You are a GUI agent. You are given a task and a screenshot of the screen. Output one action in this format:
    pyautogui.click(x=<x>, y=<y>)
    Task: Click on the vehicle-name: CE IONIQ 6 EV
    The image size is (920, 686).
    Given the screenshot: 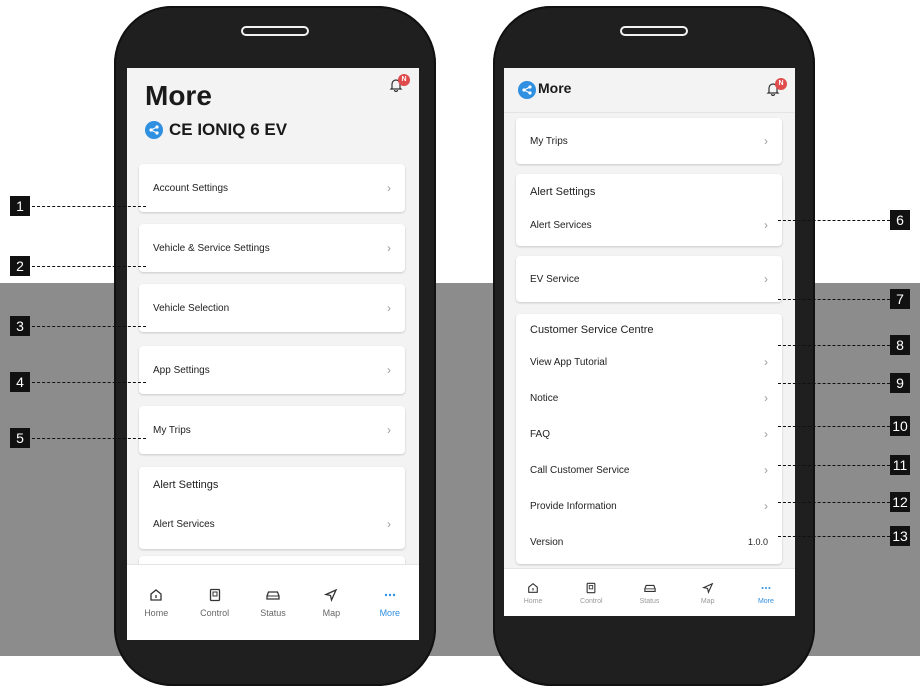 What is the action you would take?
    pyautogui.click(x=228, y=129)
    